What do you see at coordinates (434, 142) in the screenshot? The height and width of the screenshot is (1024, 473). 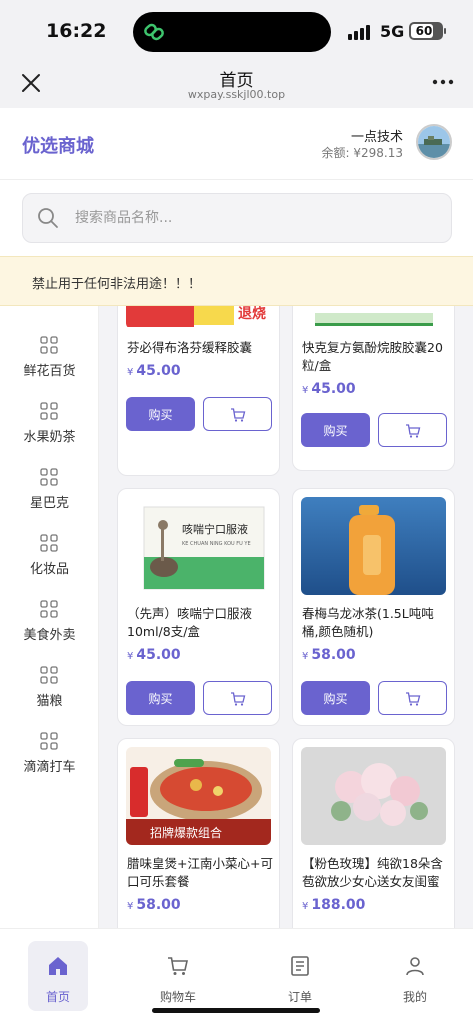 I see `avatar` at bounding box center [434, 142].